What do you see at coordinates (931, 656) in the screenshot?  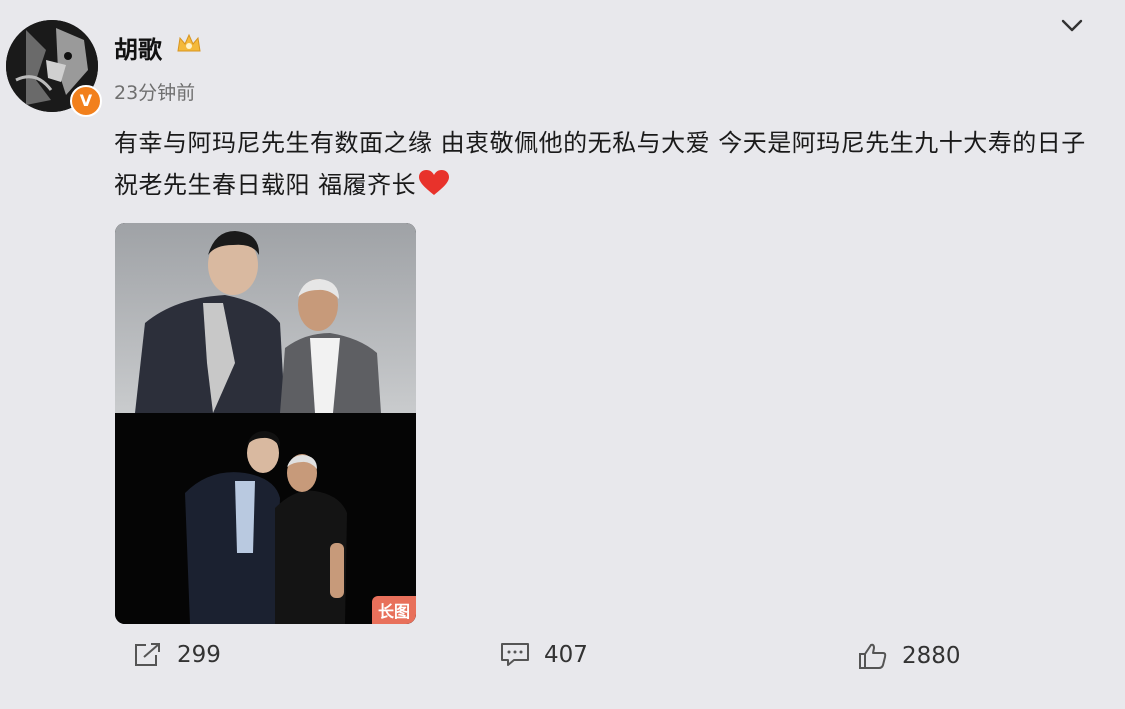 I see `like-count: 2880` at bounding box center [931, 656].